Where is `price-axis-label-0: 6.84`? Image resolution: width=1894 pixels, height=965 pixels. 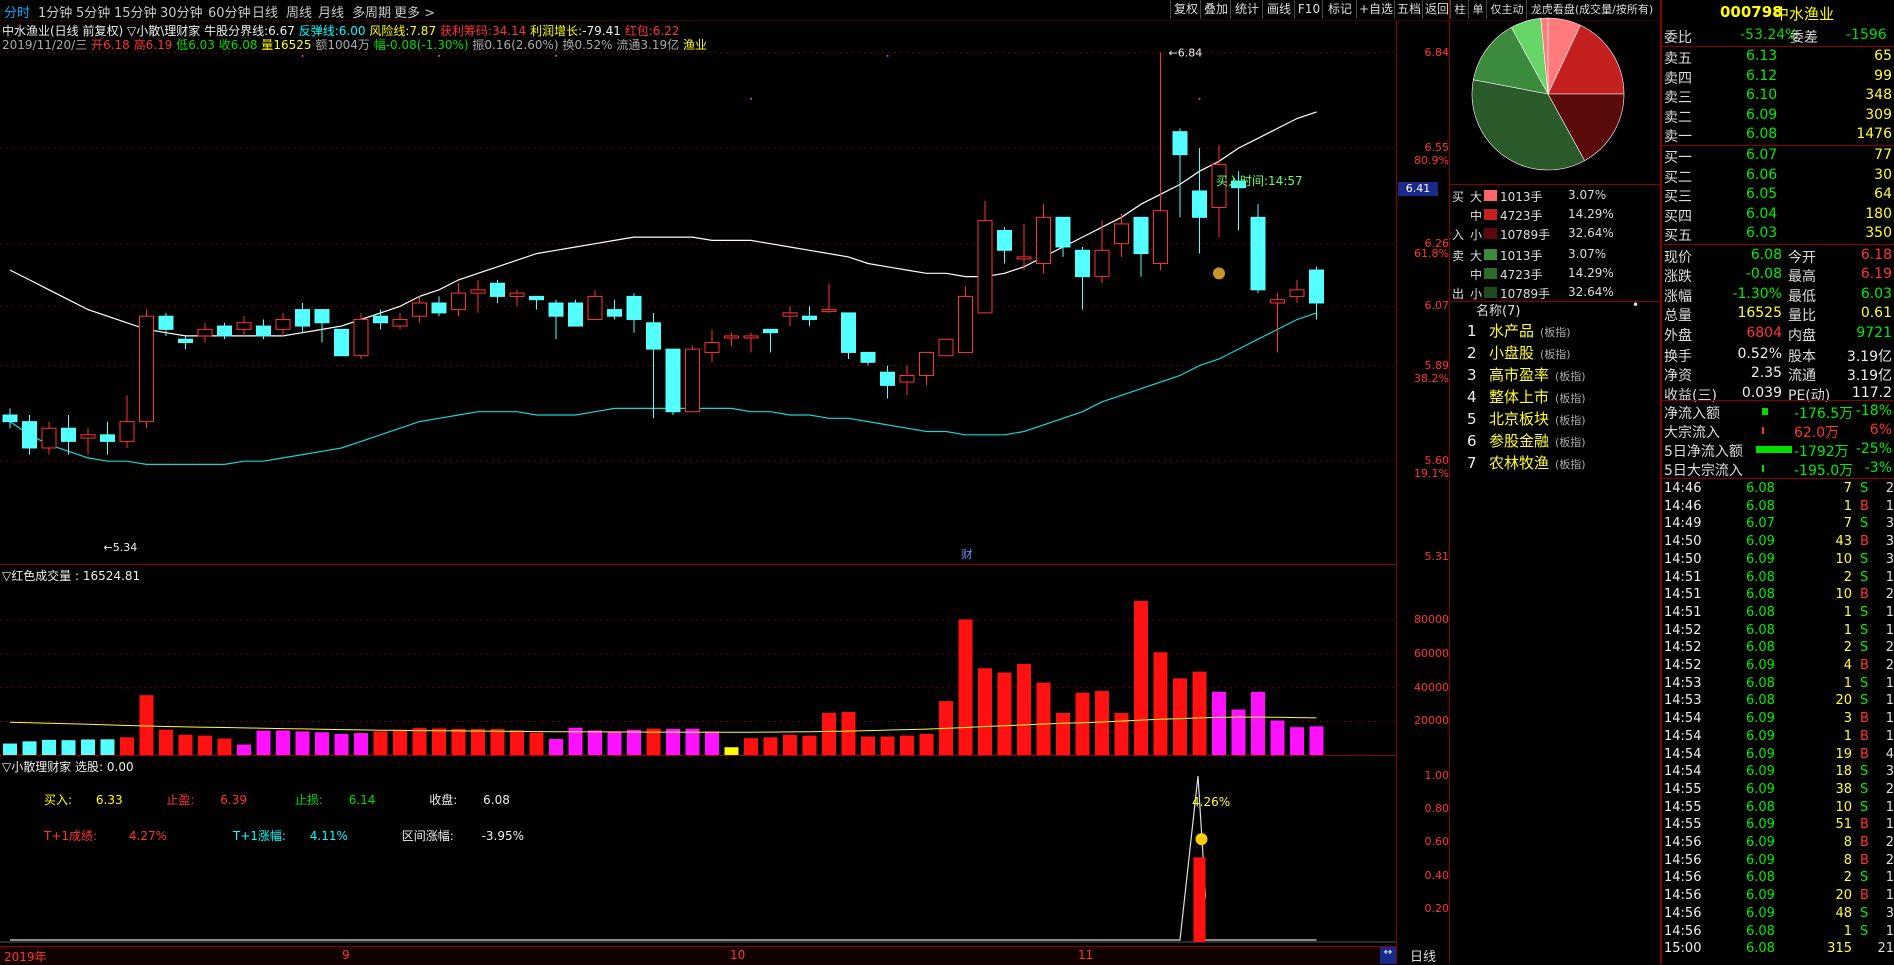
price-axis-label-0: 6.84 is located at coordinates (1437, 52).